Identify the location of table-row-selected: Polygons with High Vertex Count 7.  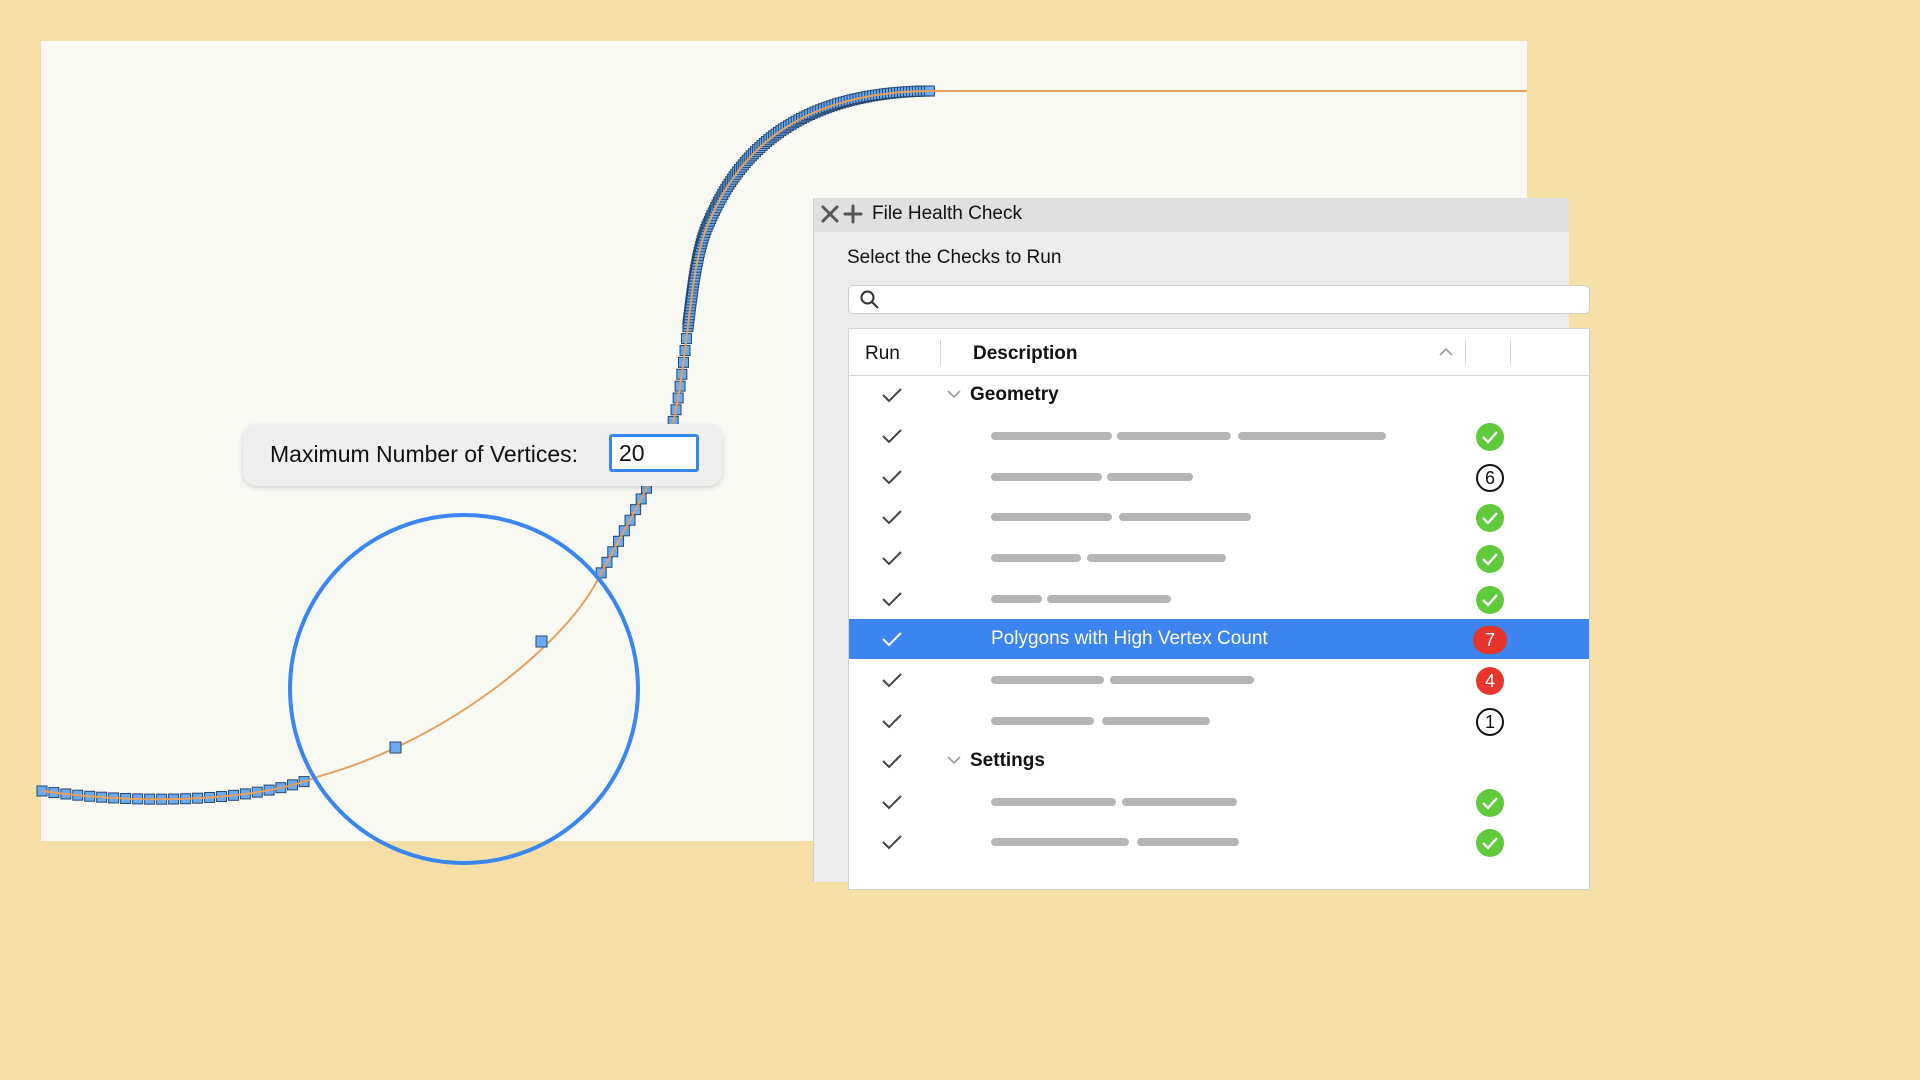
(1219, 639).